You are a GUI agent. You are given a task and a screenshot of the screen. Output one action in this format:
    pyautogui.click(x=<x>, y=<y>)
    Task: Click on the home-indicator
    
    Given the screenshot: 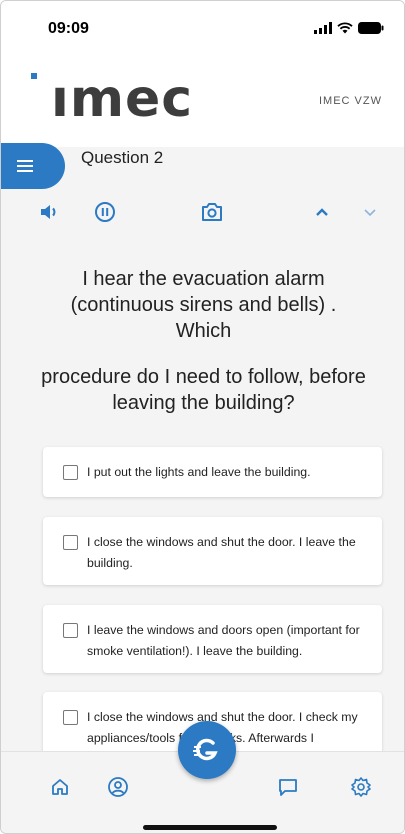 What is the action you would take?
    pyautogui.click(x=210, y=827)
    